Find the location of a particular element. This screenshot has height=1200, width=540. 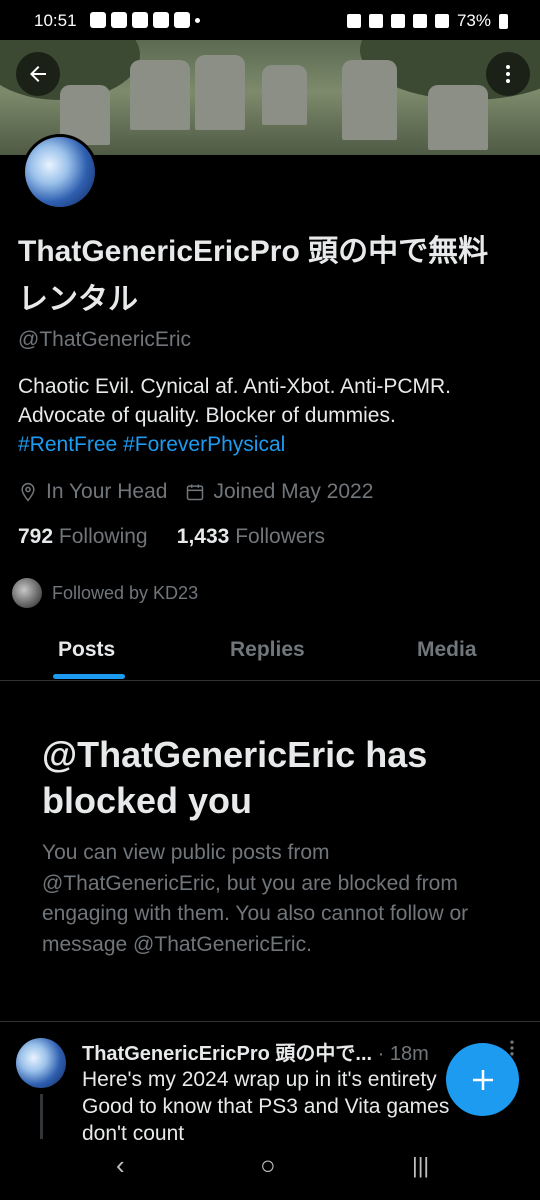

calendar-icon is located at coordinates (195, 492).